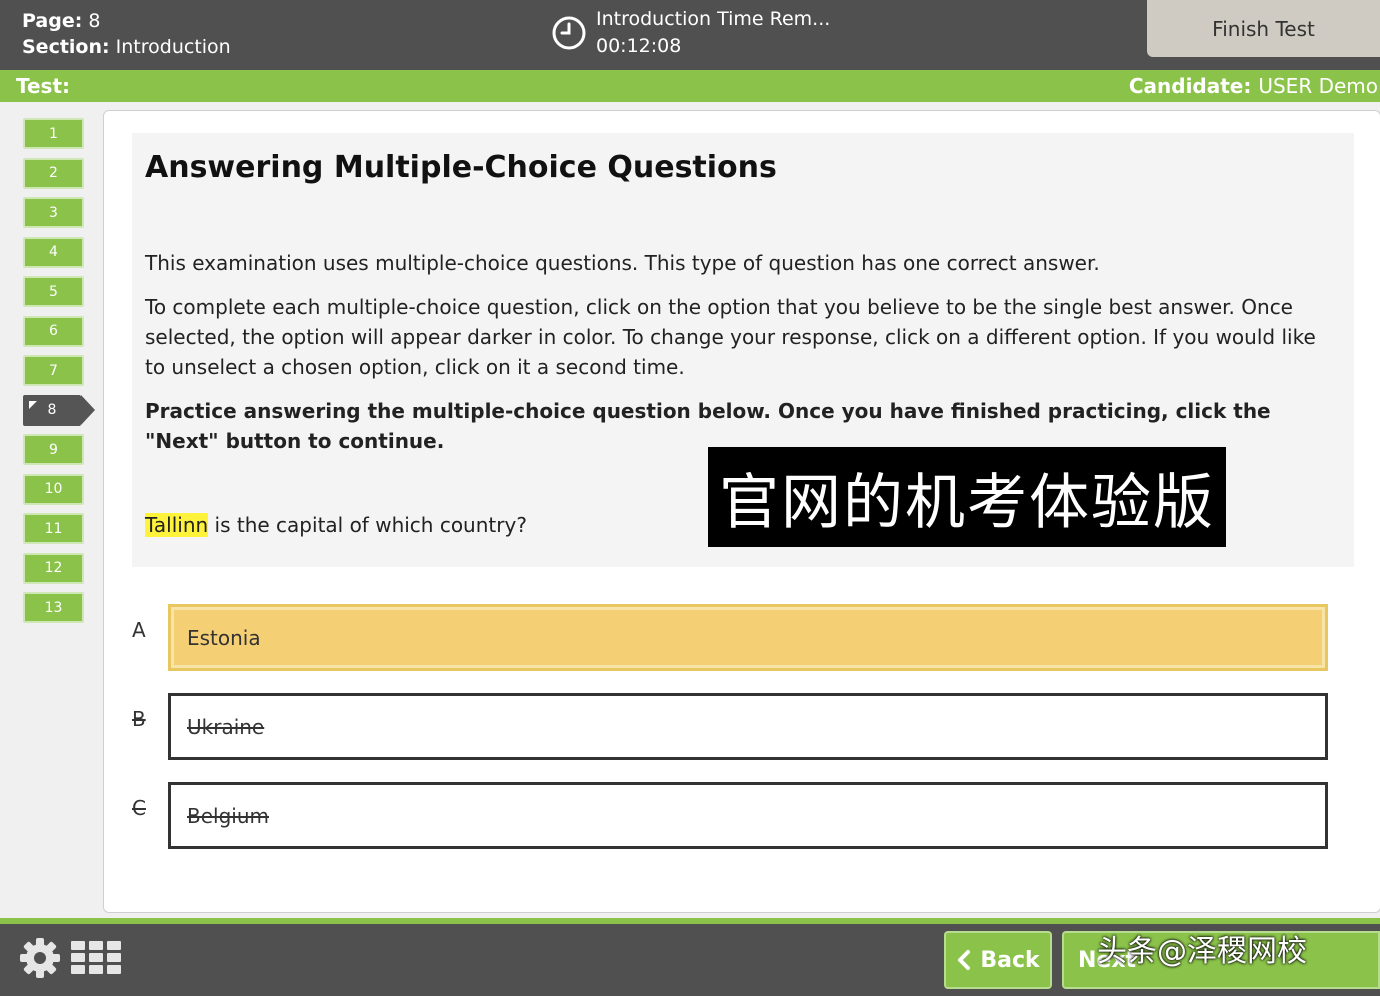 The height and width of the screenshot is (996, 1380). Describe the element at coordinates (1202, 951) in the screenshot. I see `watermark-text: 头条@泽稷网校` at that location.